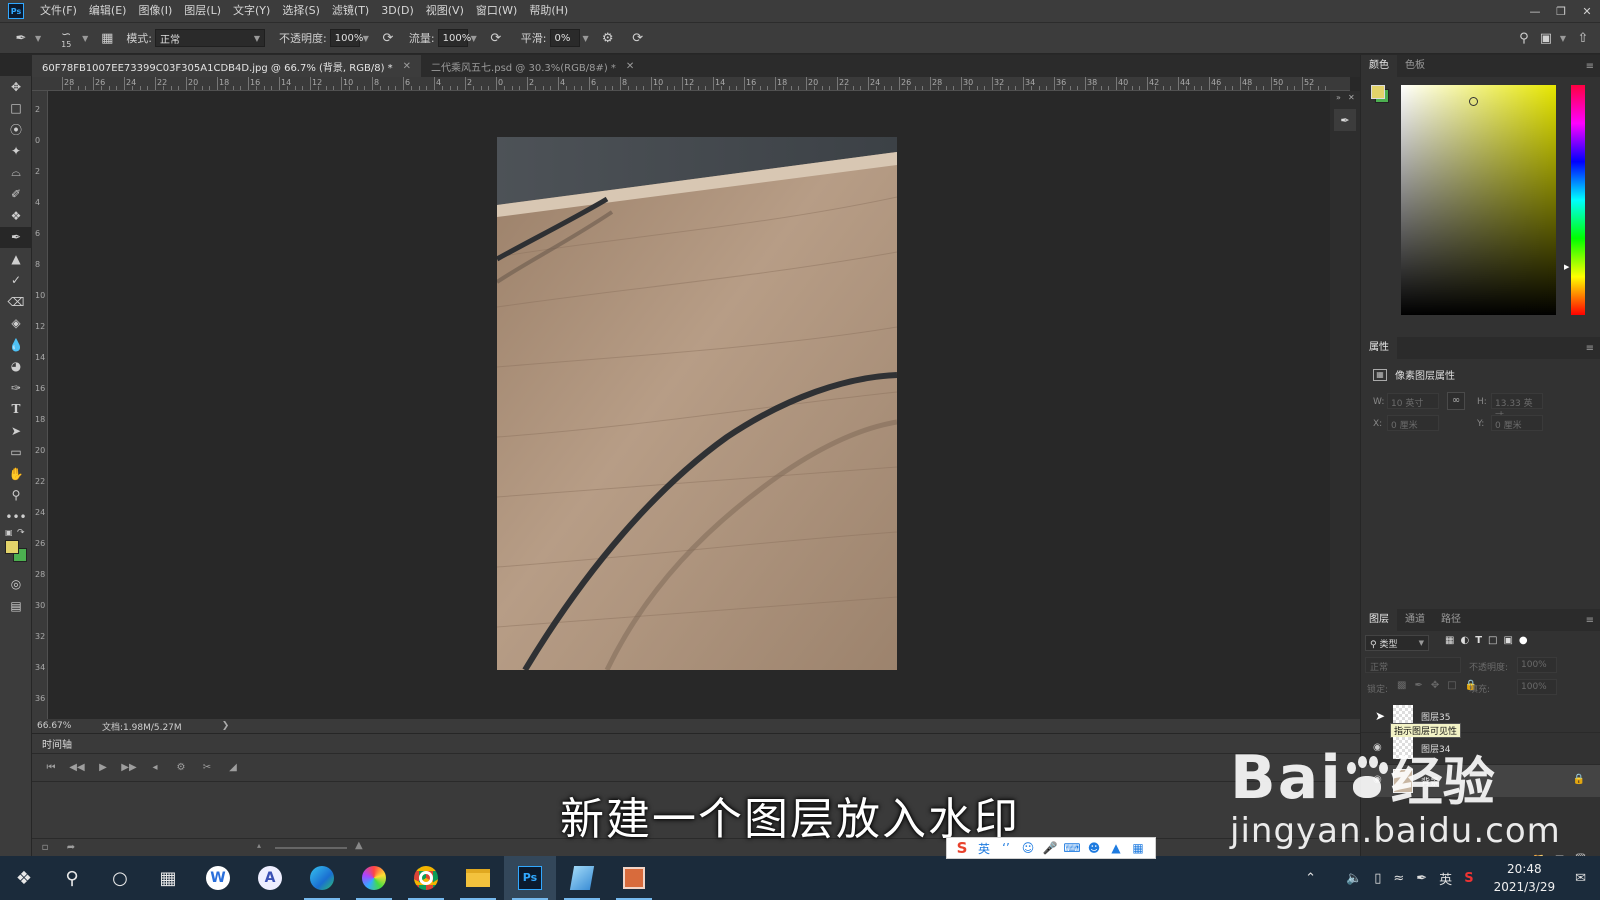  Describe the element at coordinates (322, 878) in the screenshot. I see `edge-browser-icon` at that location.